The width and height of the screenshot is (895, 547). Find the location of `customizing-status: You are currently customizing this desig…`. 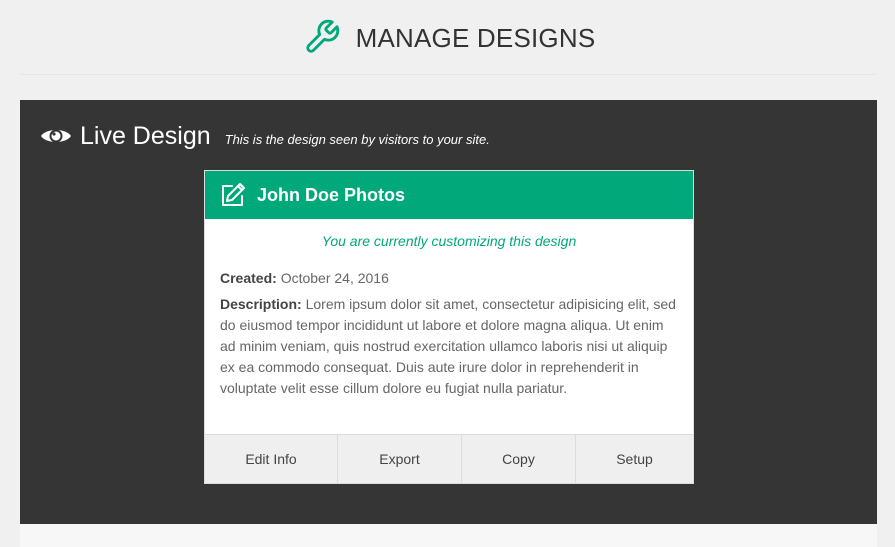

customizing-status: You are currently customizing this desig… is located at coordinates (449, 241).